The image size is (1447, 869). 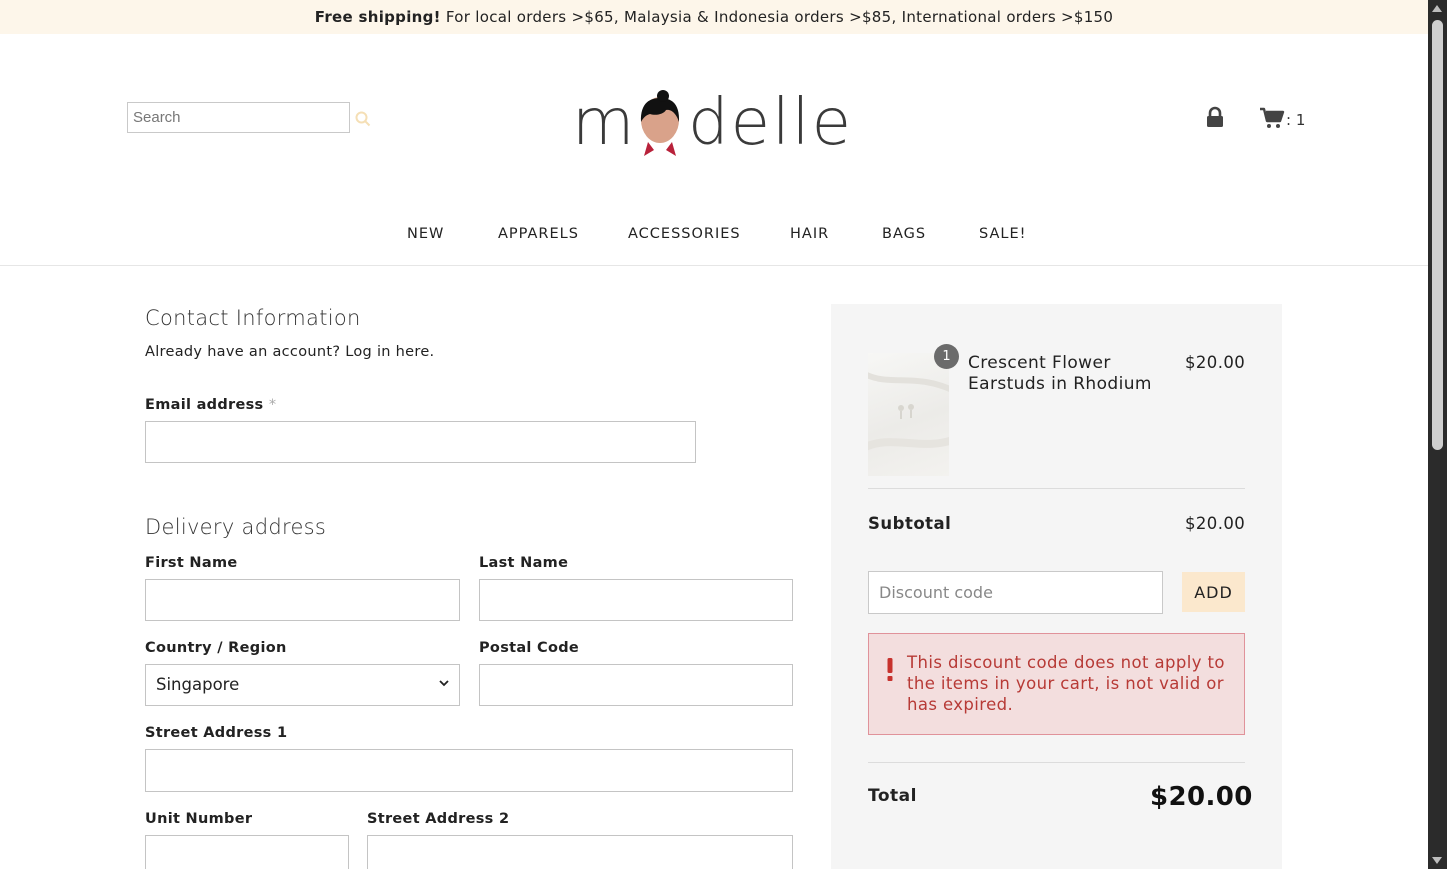 I want to click on first-name-field, so click(x=302, y=600).